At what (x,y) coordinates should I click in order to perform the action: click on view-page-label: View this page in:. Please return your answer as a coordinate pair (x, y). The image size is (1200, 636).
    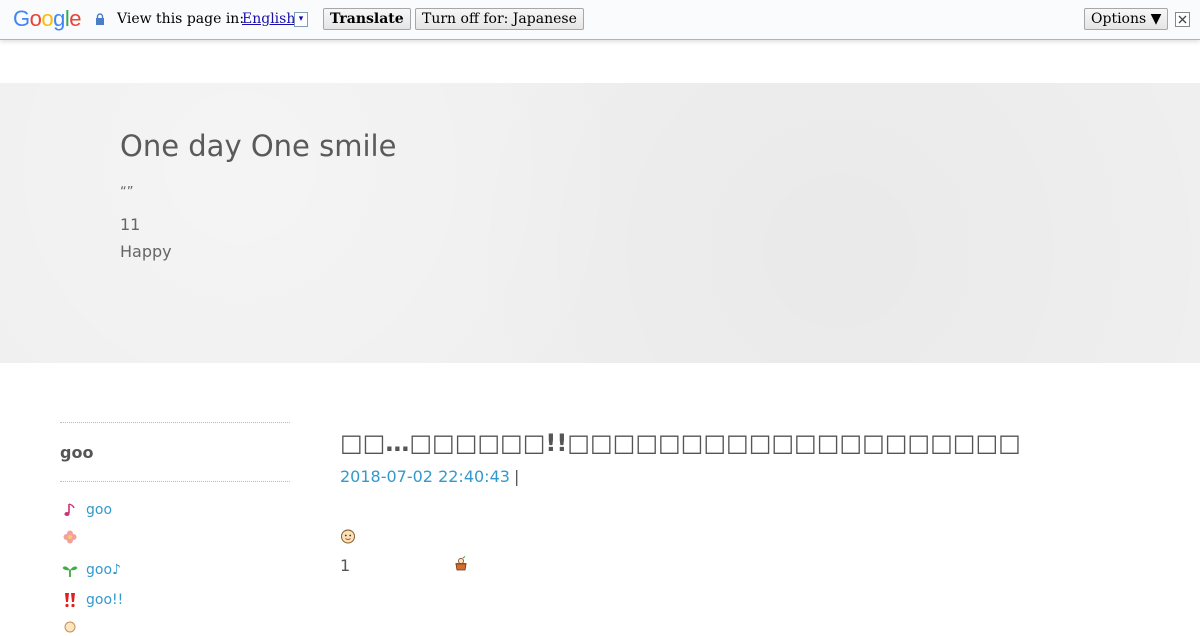
    Looking at the image, I should click on (181, 19).